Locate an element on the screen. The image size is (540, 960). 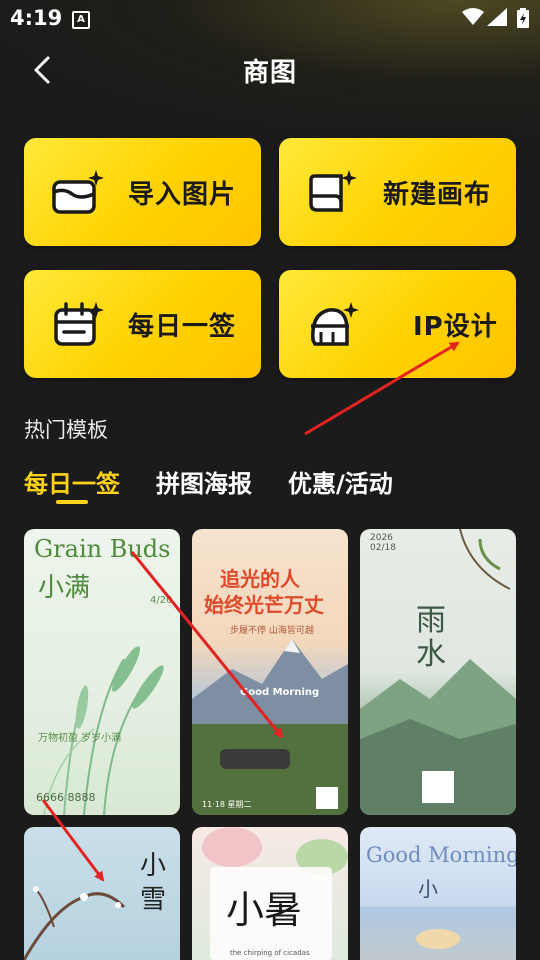
import-image-button: 导入图片 is located at coordinates (142, 192).